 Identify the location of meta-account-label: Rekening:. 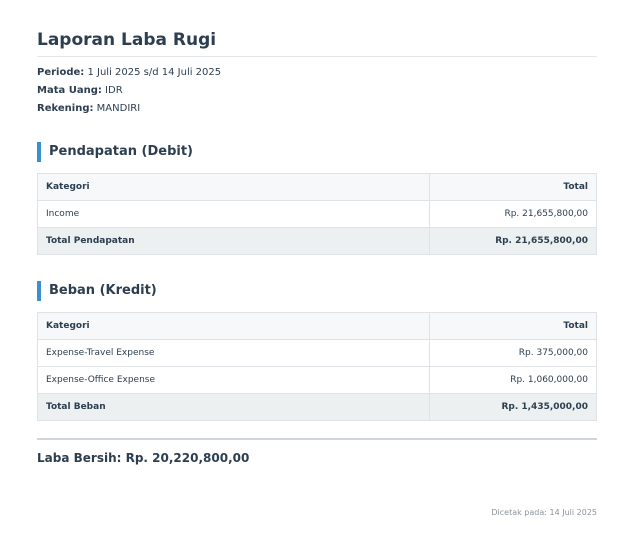
(65, 108).